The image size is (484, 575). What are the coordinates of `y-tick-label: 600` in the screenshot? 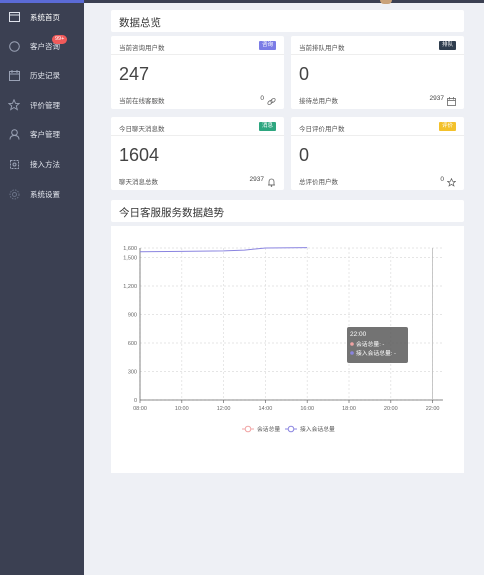 It's located at (132, 344).